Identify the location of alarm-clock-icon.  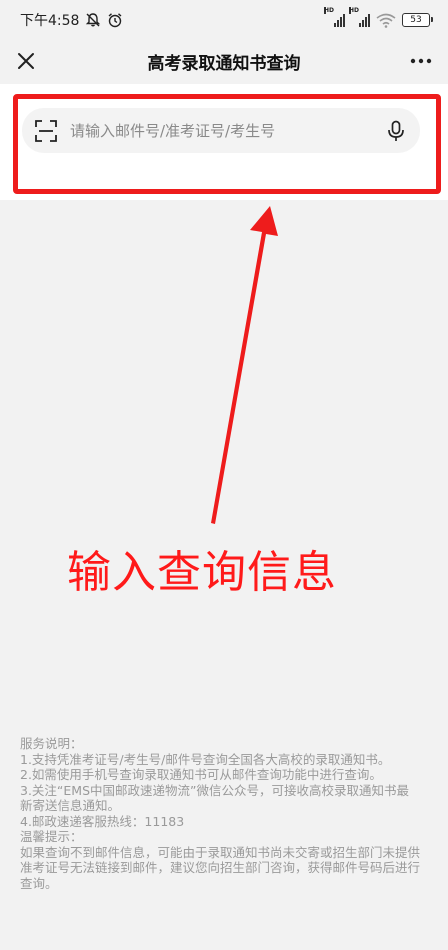
(115, 20).